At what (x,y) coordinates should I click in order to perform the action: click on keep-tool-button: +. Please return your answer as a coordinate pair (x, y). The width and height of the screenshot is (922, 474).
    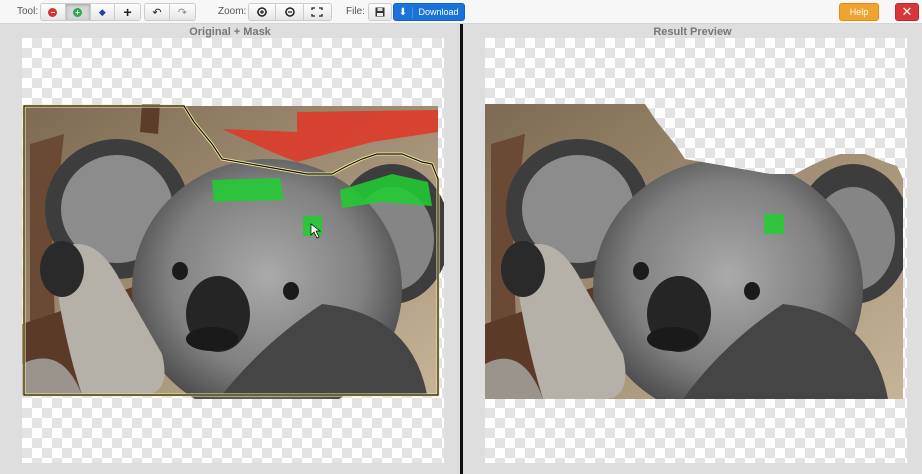
    Looking at the image, I should click on (78, 12).